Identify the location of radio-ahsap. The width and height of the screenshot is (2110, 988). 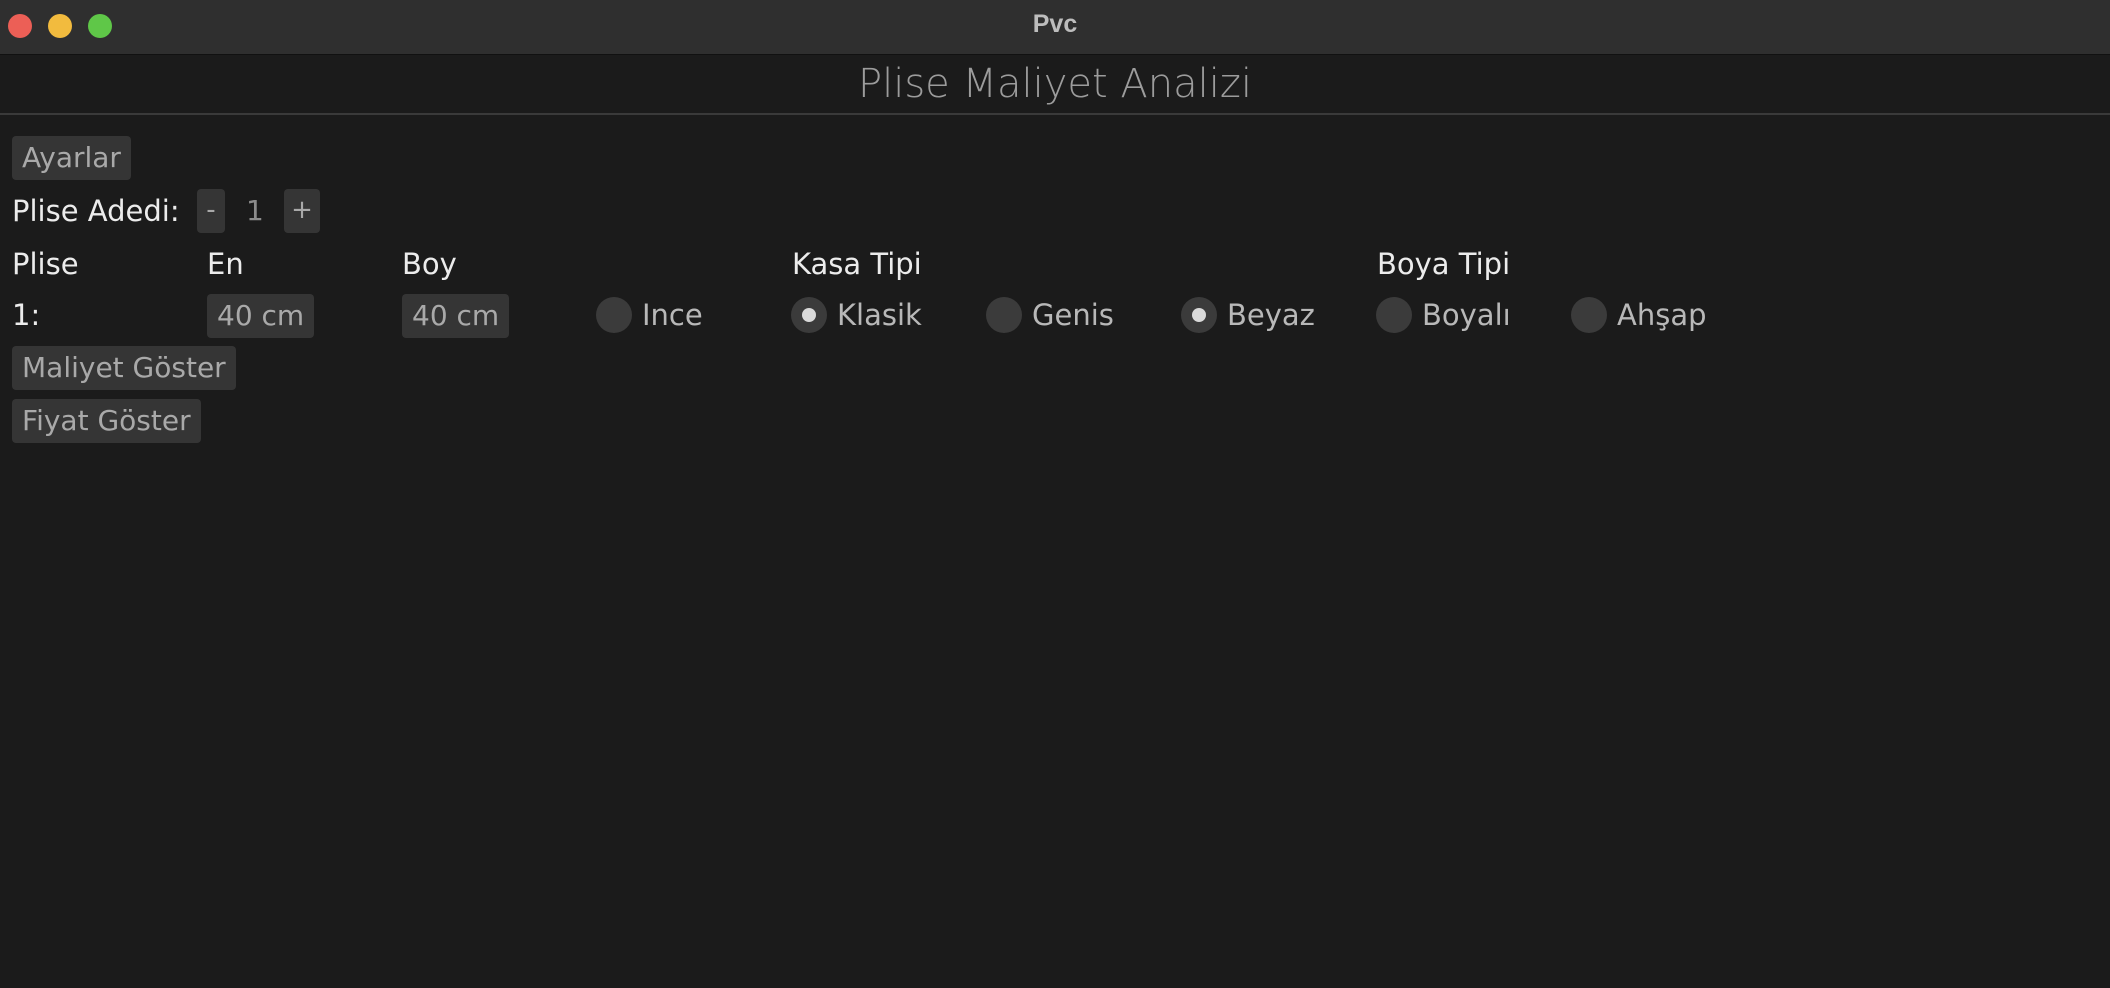
(1589, 315).